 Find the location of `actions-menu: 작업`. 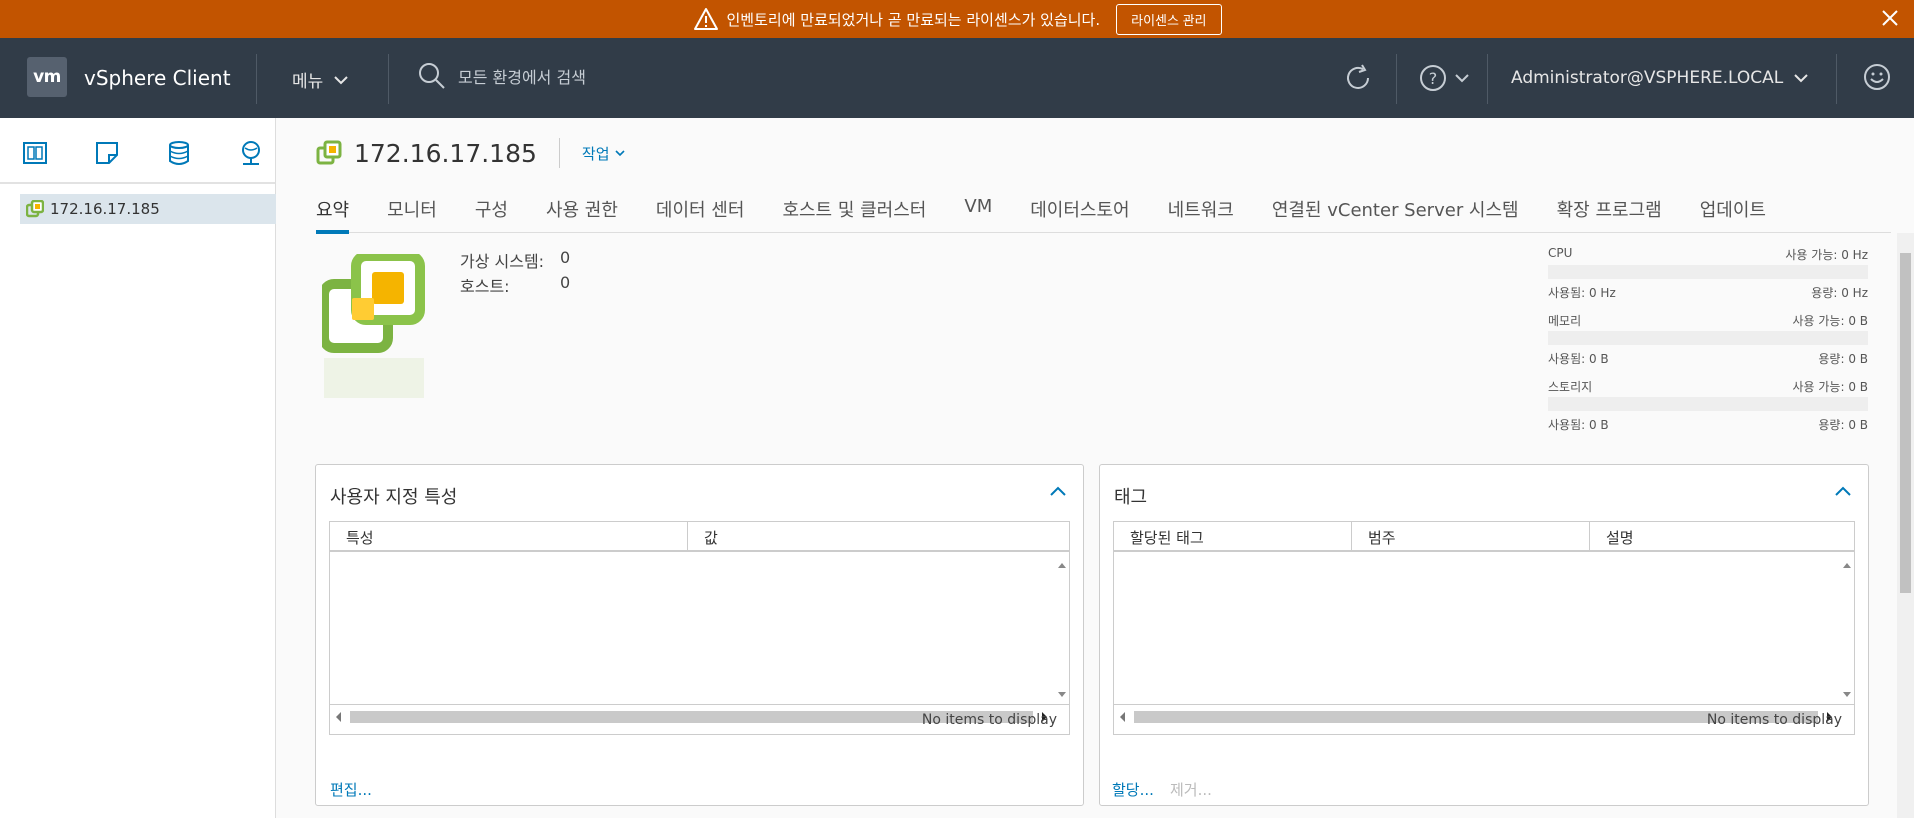

actions-menu: 작업 is located at coordinates (603, 153).